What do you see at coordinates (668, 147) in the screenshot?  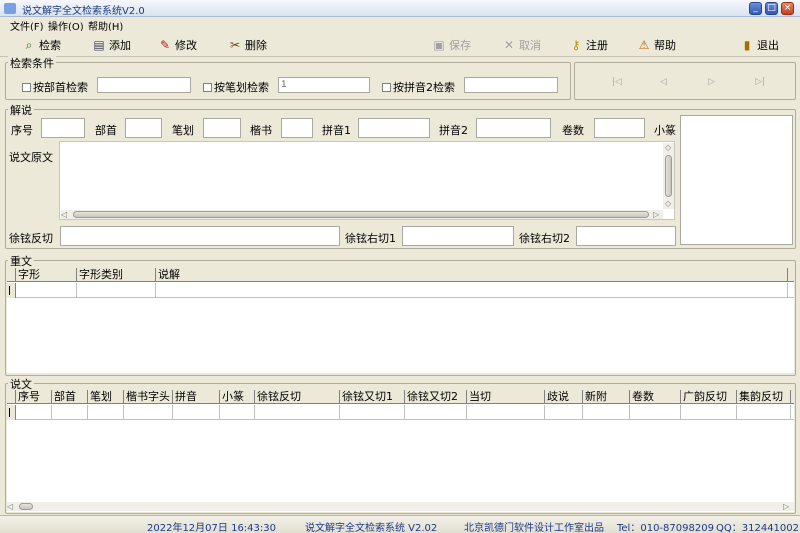 I see `scroll-up-icon: ◇` at bounding box center [668, 147].